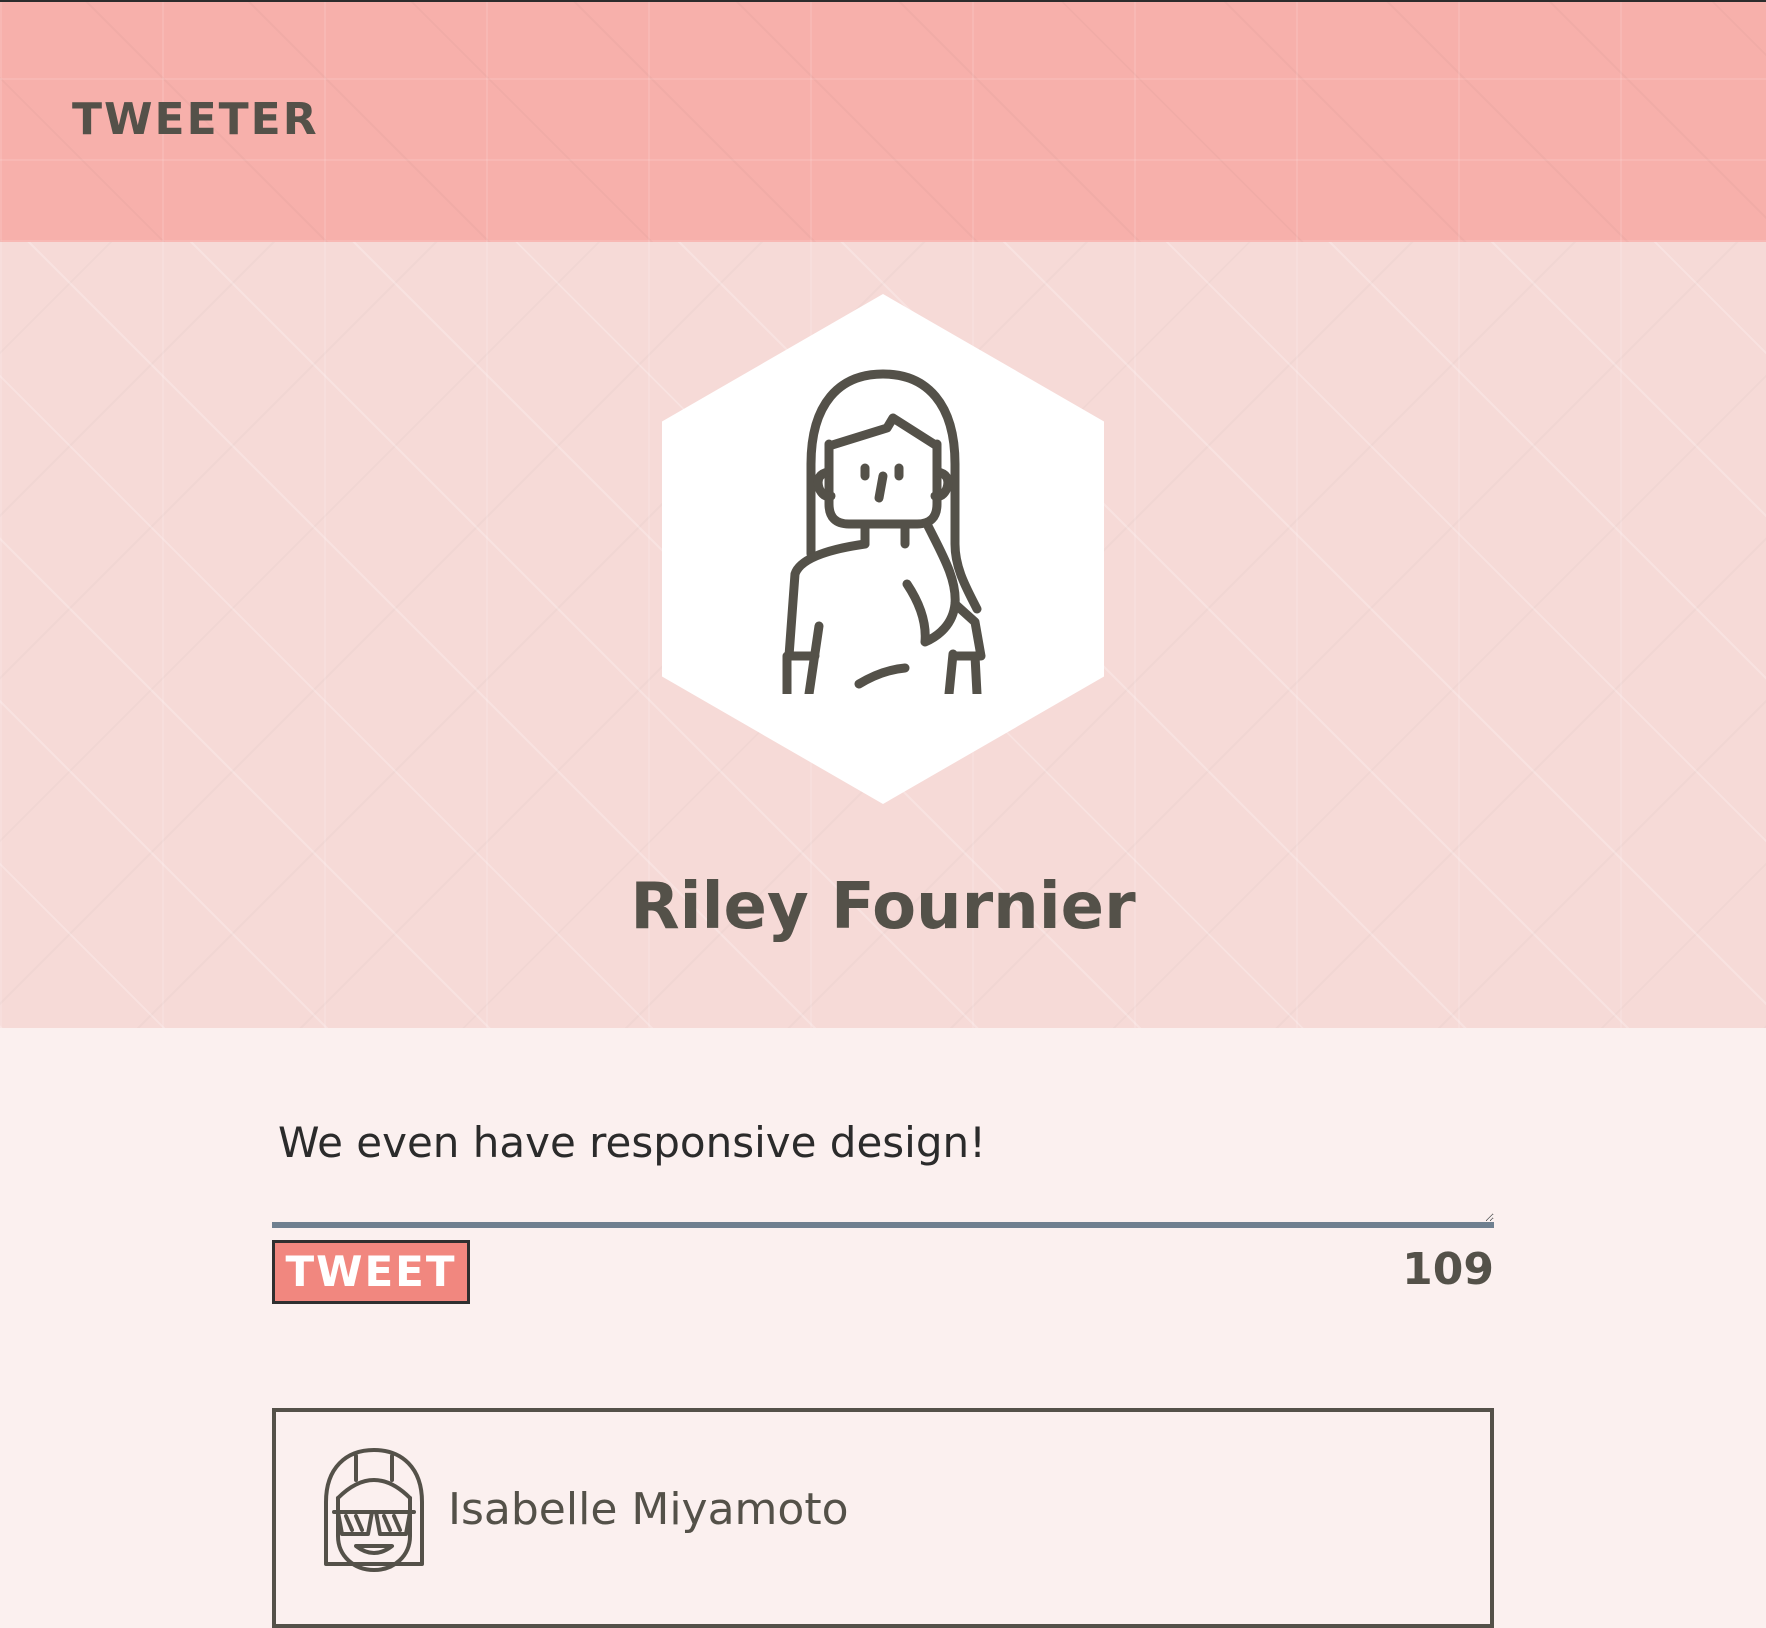 This screenshot has width=1766, height=1628. What do you see at coordinates (1448, 1269) in the screenshot?
I see `character-counter: 109` at bounding box center [1448, 1269].